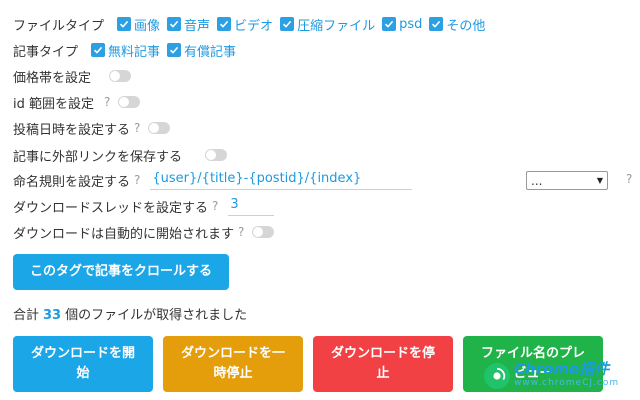 This screenshot has width=640, height=400. I want to click on watermark-text: Chrome插件 www.chromeCJ.com, so click(566, 376).